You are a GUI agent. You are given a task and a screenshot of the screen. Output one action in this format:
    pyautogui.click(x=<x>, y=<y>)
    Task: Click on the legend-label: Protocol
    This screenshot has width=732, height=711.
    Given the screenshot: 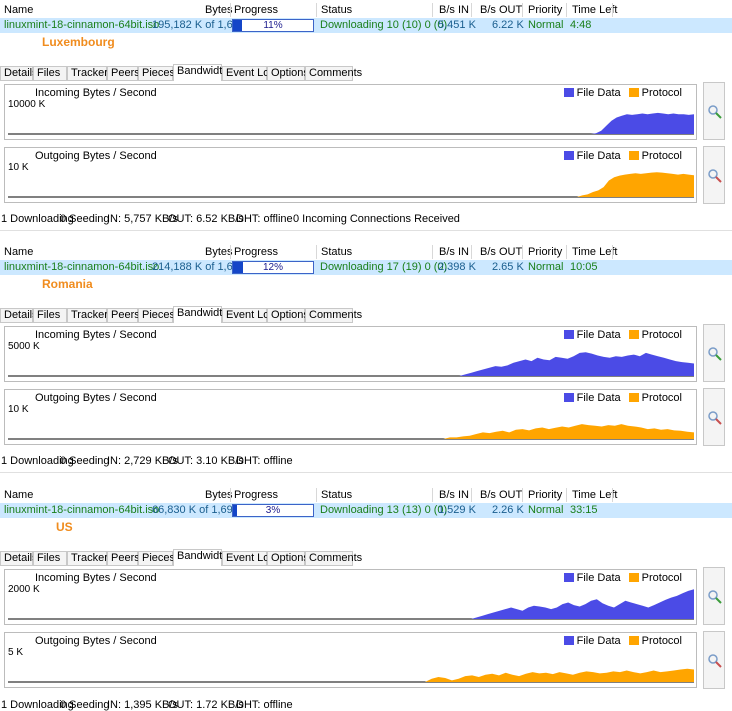 What is the action you would take?
    pyautogui.click(x=661, y=335)
    